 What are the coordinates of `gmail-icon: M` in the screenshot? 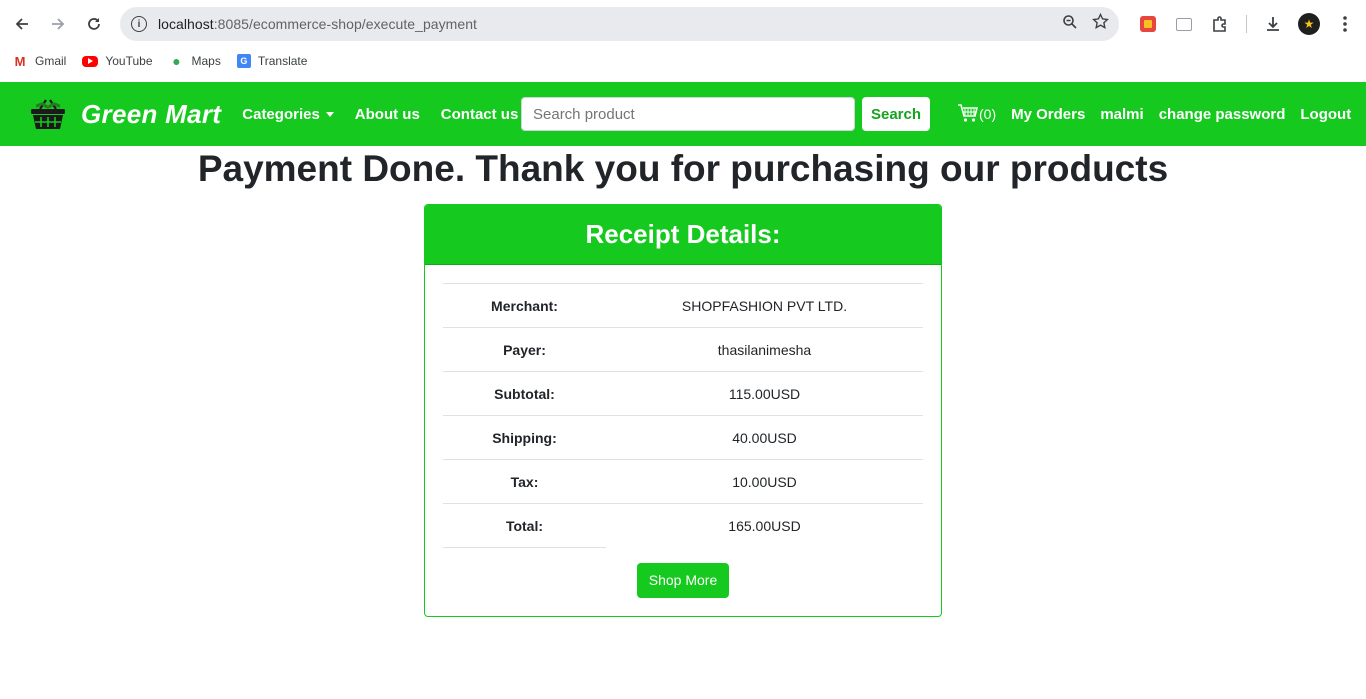 It's located at (20, 61).